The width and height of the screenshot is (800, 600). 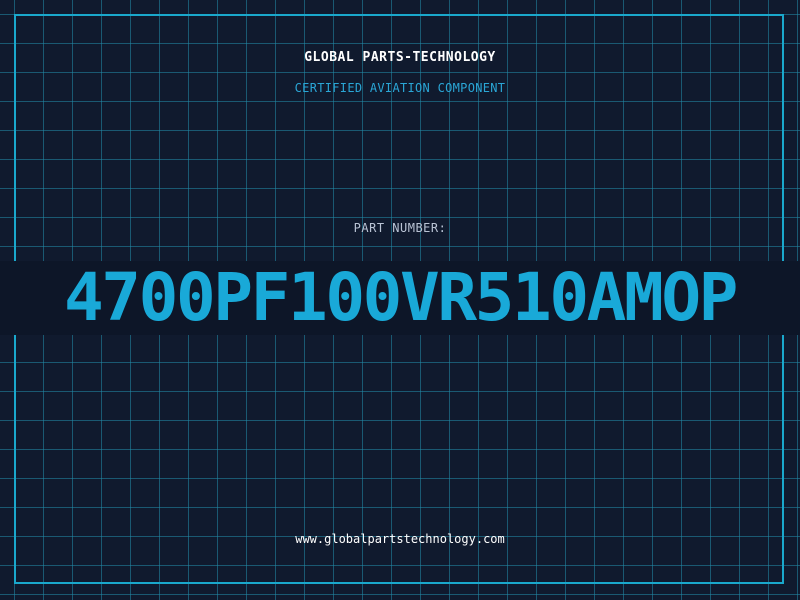 I want to click on part-number-value: 4700PF100VR510AMOP, so click(x=400, y=298).